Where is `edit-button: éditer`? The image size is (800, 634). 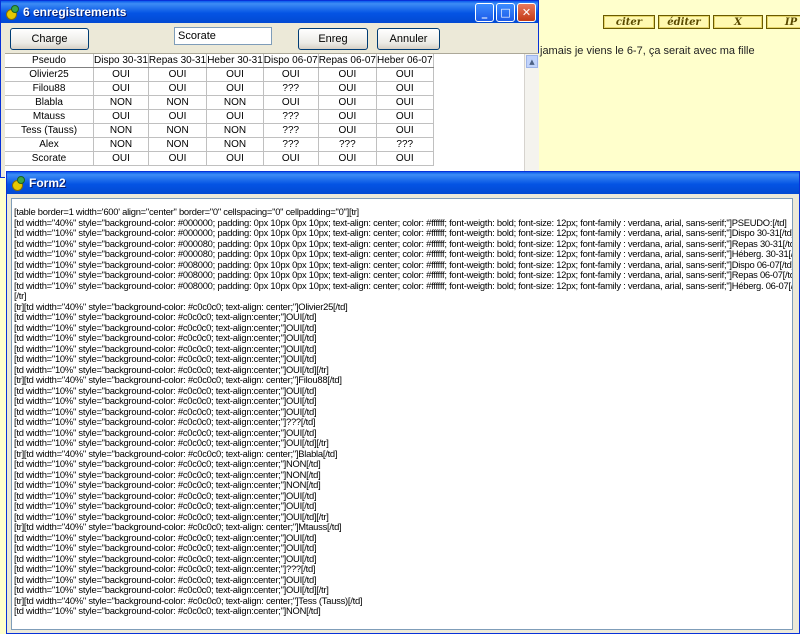
edit-button: éditer is located at coordinates (684, 22).